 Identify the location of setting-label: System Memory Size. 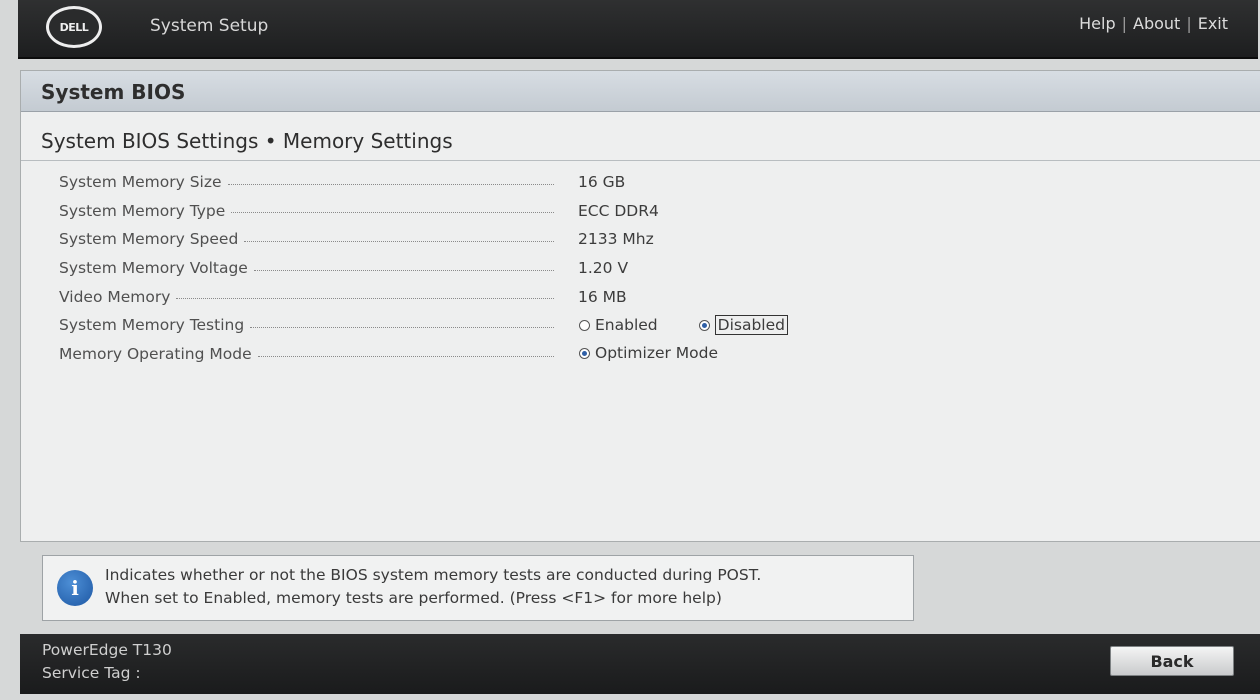
(140, 182).